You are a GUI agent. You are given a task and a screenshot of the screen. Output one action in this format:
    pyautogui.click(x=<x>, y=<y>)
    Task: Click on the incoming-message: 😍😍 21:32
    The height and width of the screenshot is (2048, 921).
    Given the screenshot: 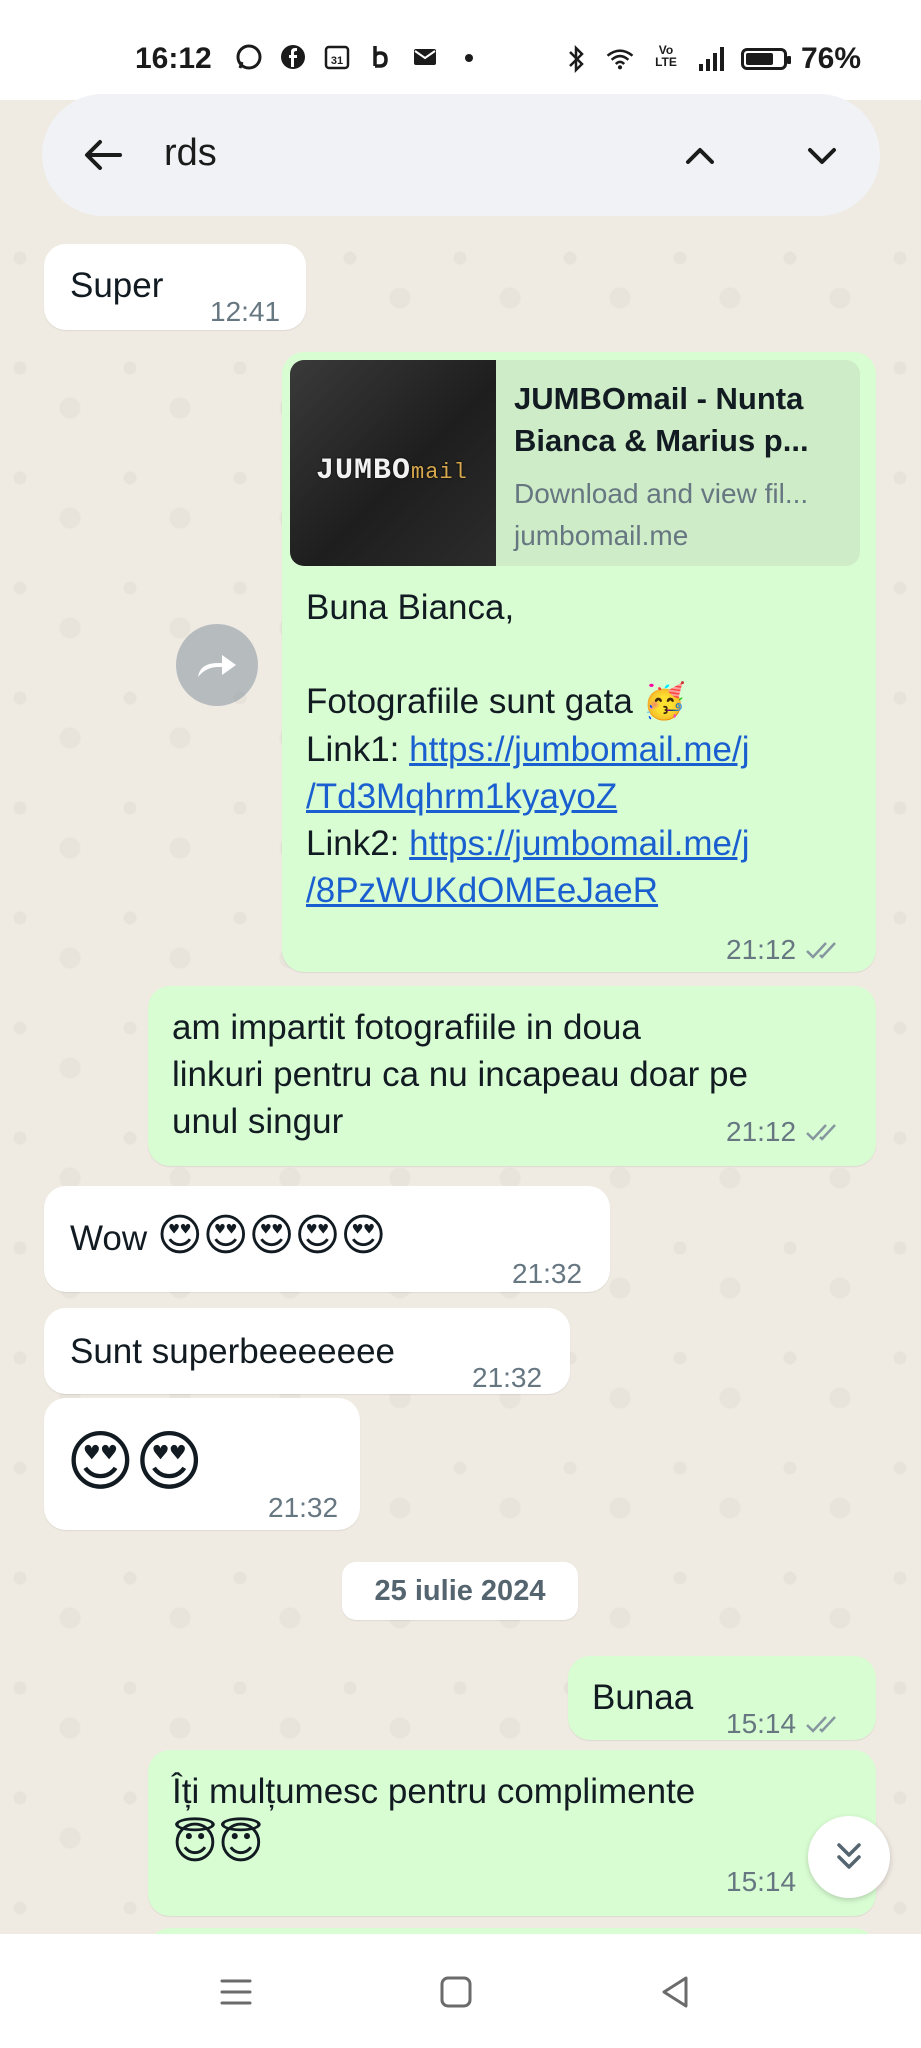 What is the action you would take?
    pyautogui.click(x=202, y=1464)
    